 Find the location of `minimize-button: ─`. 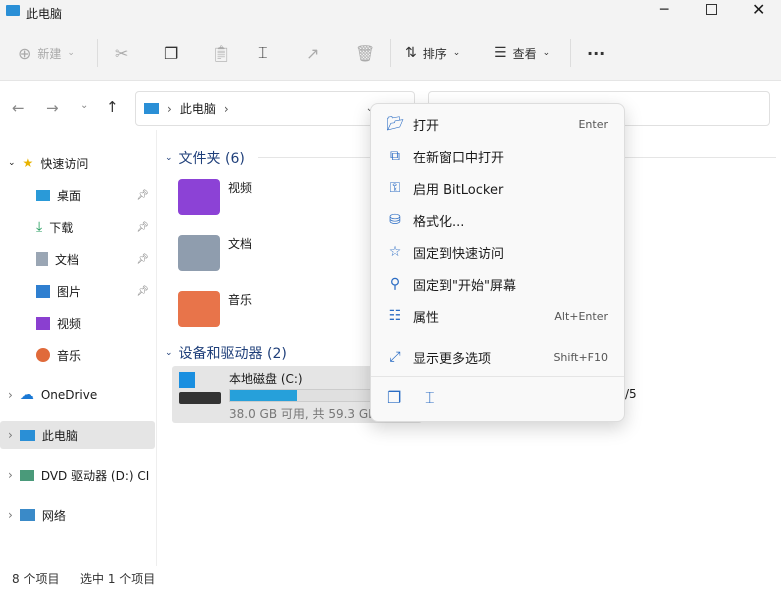

minimize-button: ─ is located at coordinates (664, 10).